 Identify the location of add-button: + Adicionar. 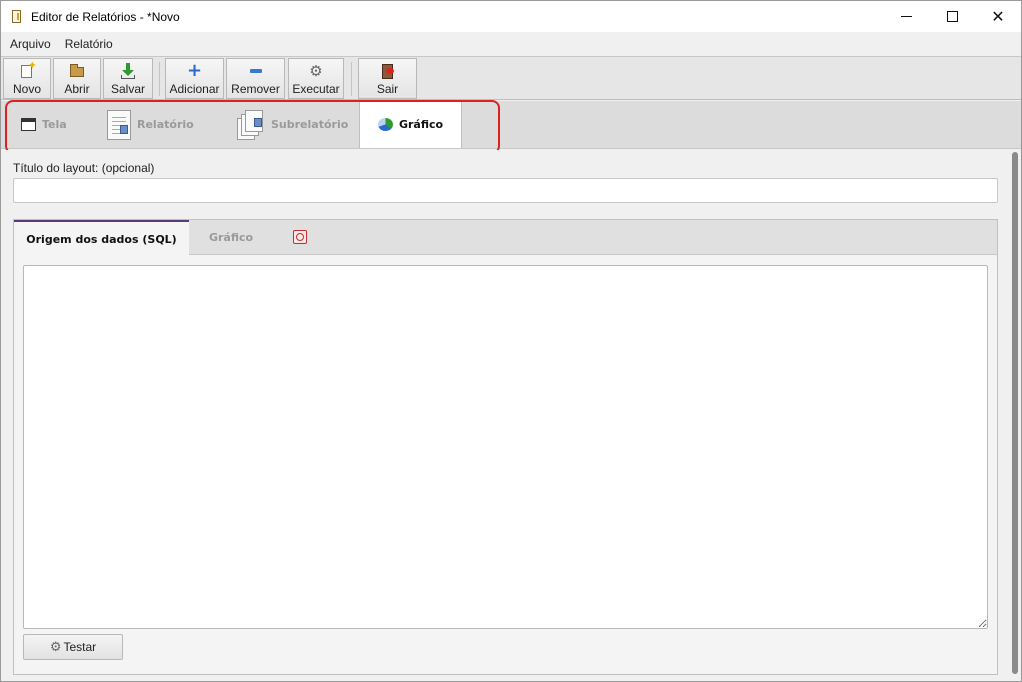
(194, 78).